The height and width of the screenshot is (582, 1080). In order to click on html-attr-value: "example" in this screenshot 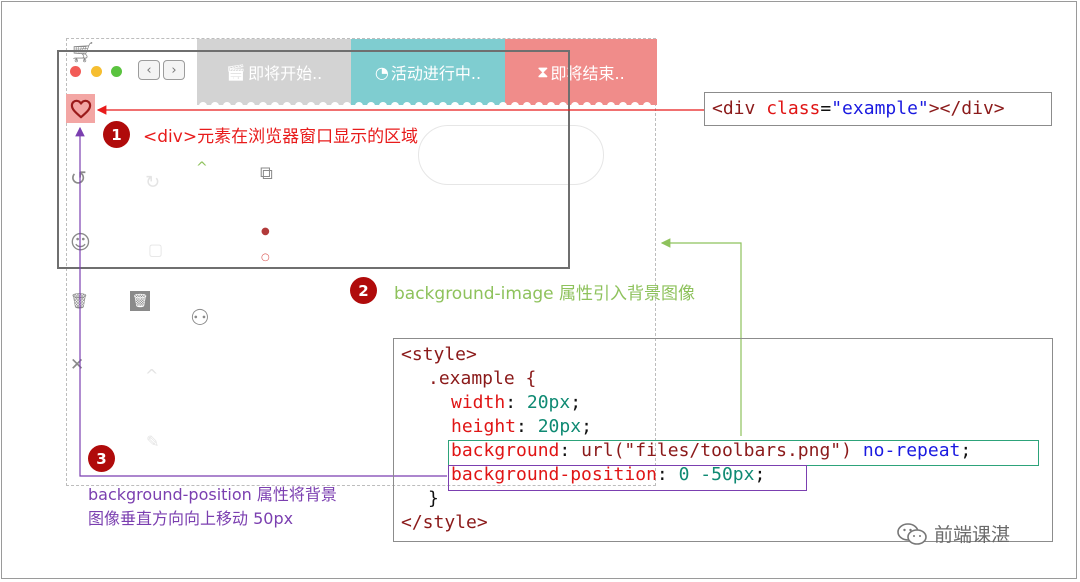, I will do `click(880, 108)`.